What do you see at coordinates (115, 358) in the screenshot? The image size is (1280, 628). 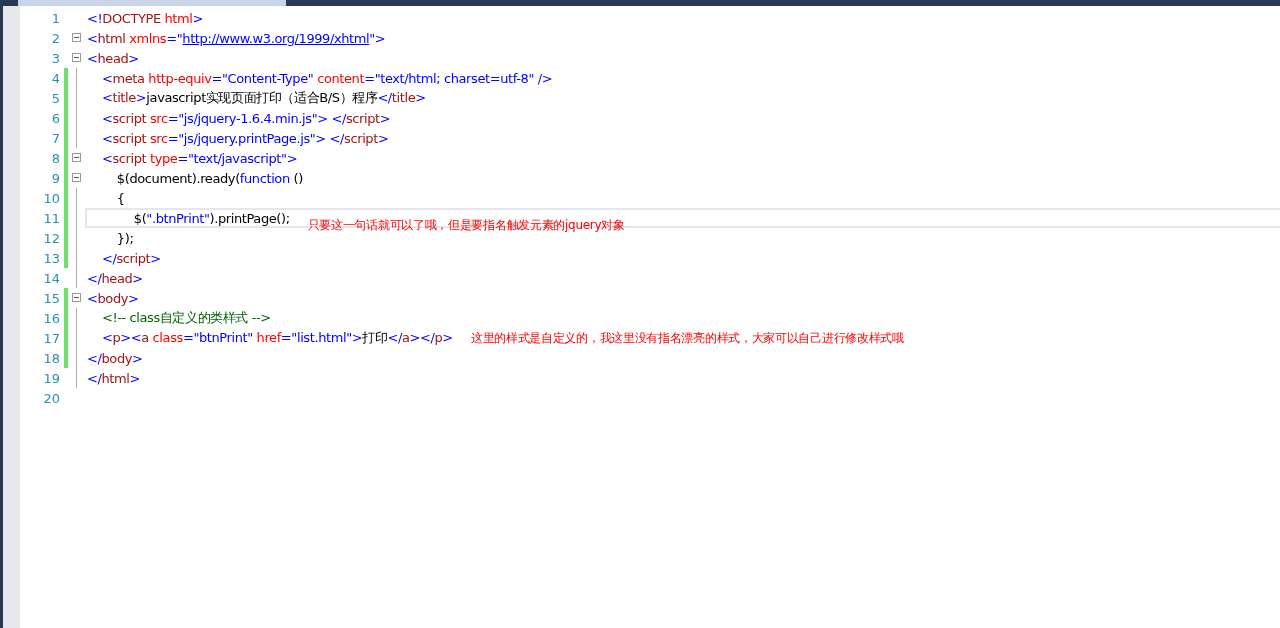 I see `code-line: </body>` at bounding box center [115, 358].